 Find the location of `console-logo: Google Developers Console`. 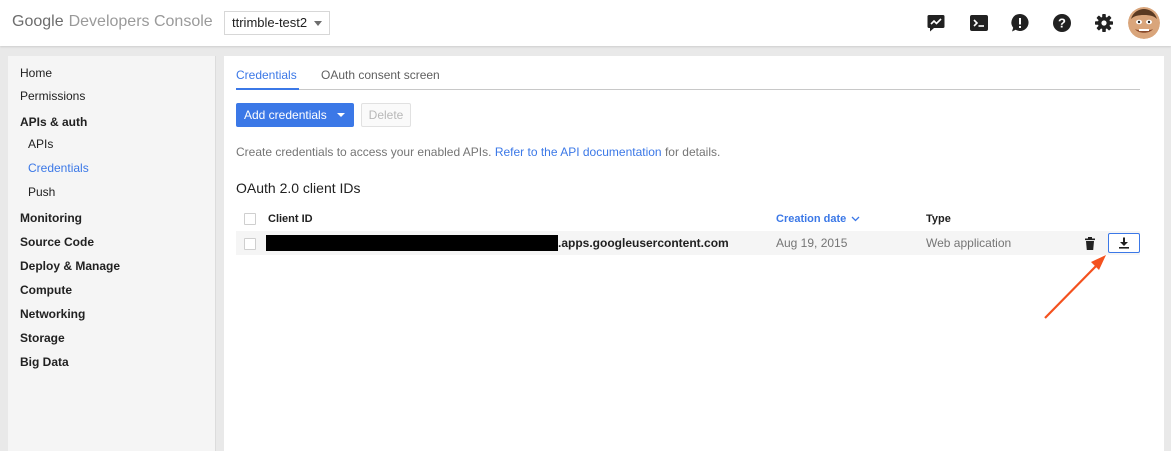

console-logo: Google Developers Console is located at coordinates (112, 22).